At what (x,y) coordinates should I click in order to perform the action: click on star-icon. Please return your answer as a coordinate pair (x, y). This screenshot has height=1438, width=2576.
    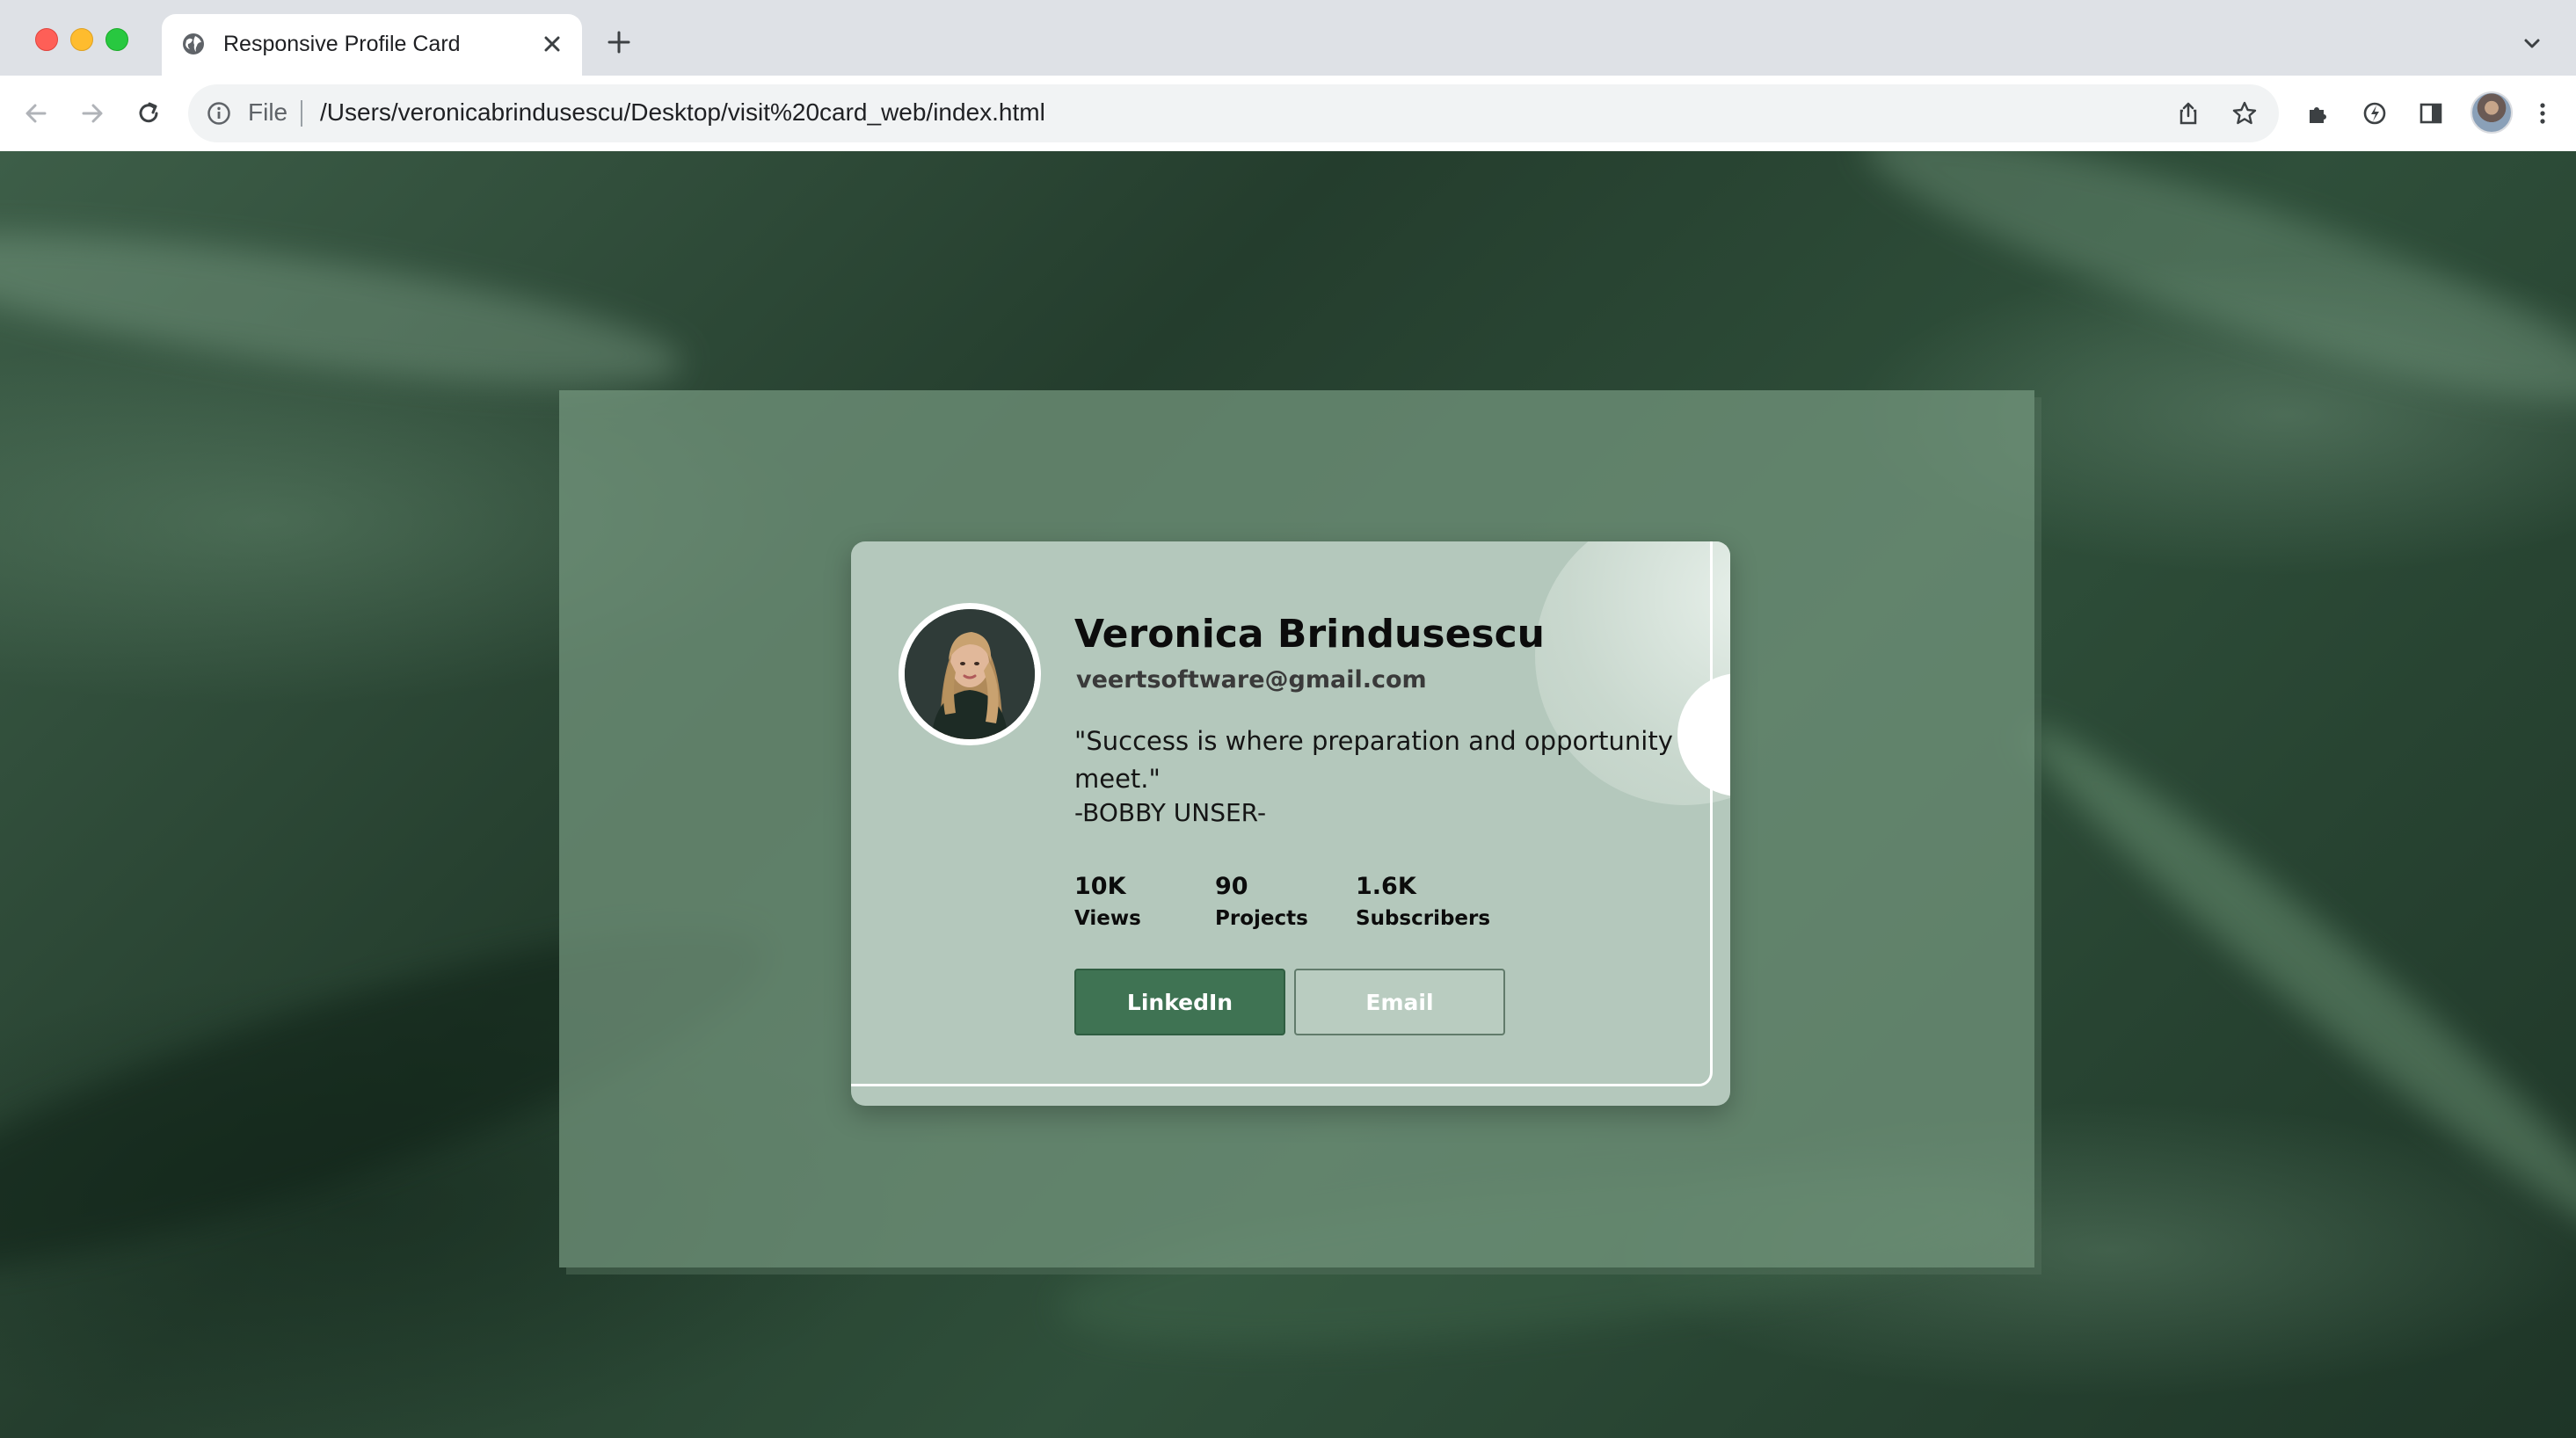
    Looking at the image, I should click on (2244, 113).